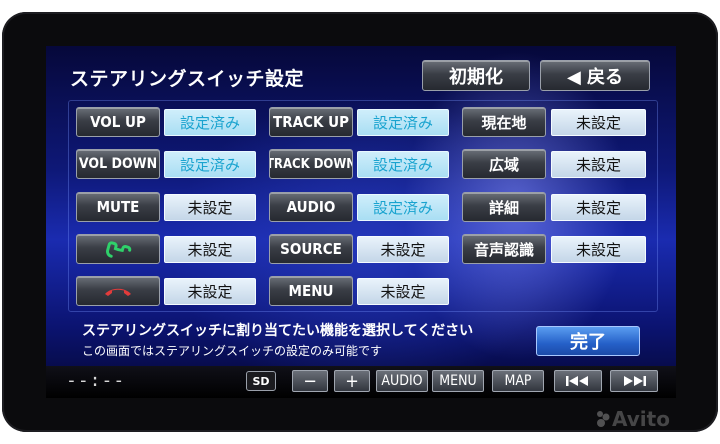 The image size is (720, 444). I want to click on avito-logo-icon, so click(603, 419).